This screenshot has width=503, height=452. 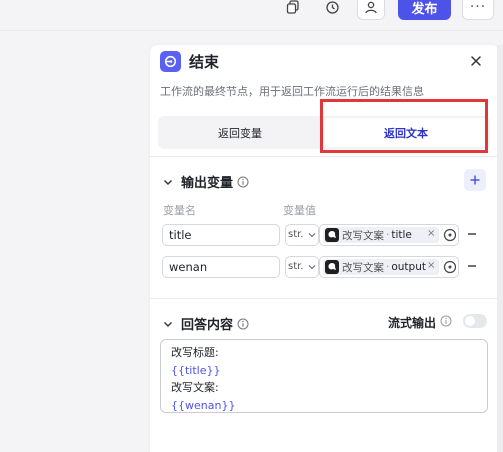 What do you see at coordinates (179, 210) in the screenshot?
I see `column-label-name: 变量名` at bounding box center [179, 210].